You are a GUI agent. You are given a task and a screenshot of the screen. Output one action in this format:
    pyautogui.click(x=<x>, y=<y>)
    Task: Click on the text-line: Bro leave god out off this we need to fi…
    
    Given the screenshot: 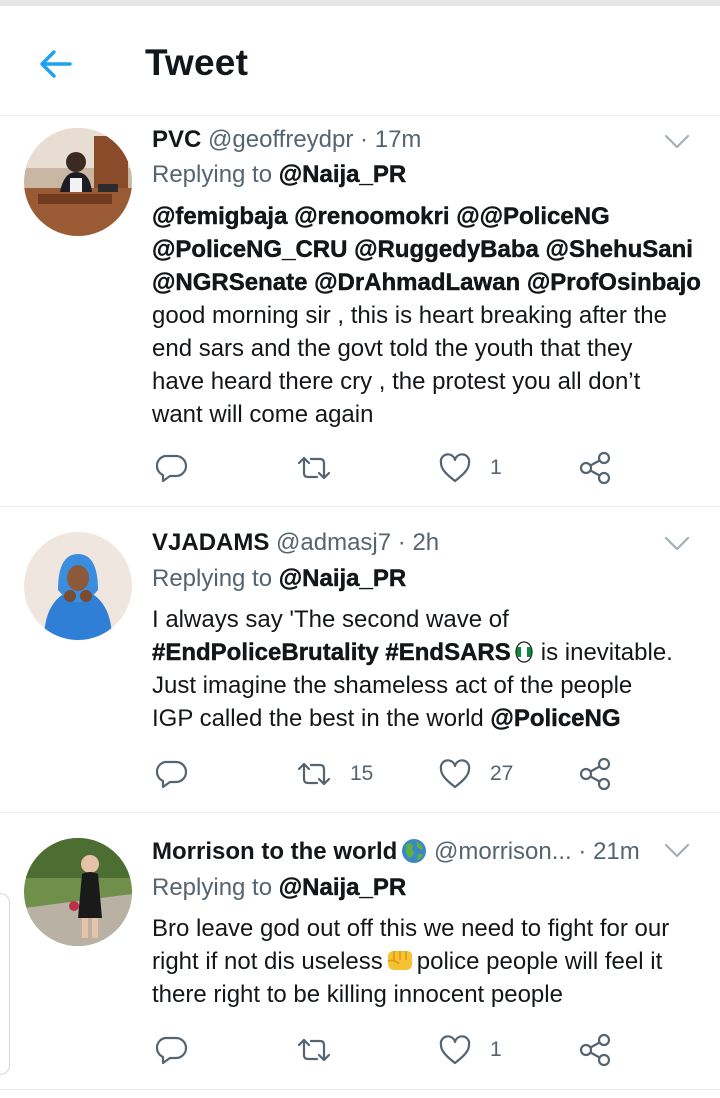 What is the action you would take?
    pyautogui.click(x=411, y=928)
    